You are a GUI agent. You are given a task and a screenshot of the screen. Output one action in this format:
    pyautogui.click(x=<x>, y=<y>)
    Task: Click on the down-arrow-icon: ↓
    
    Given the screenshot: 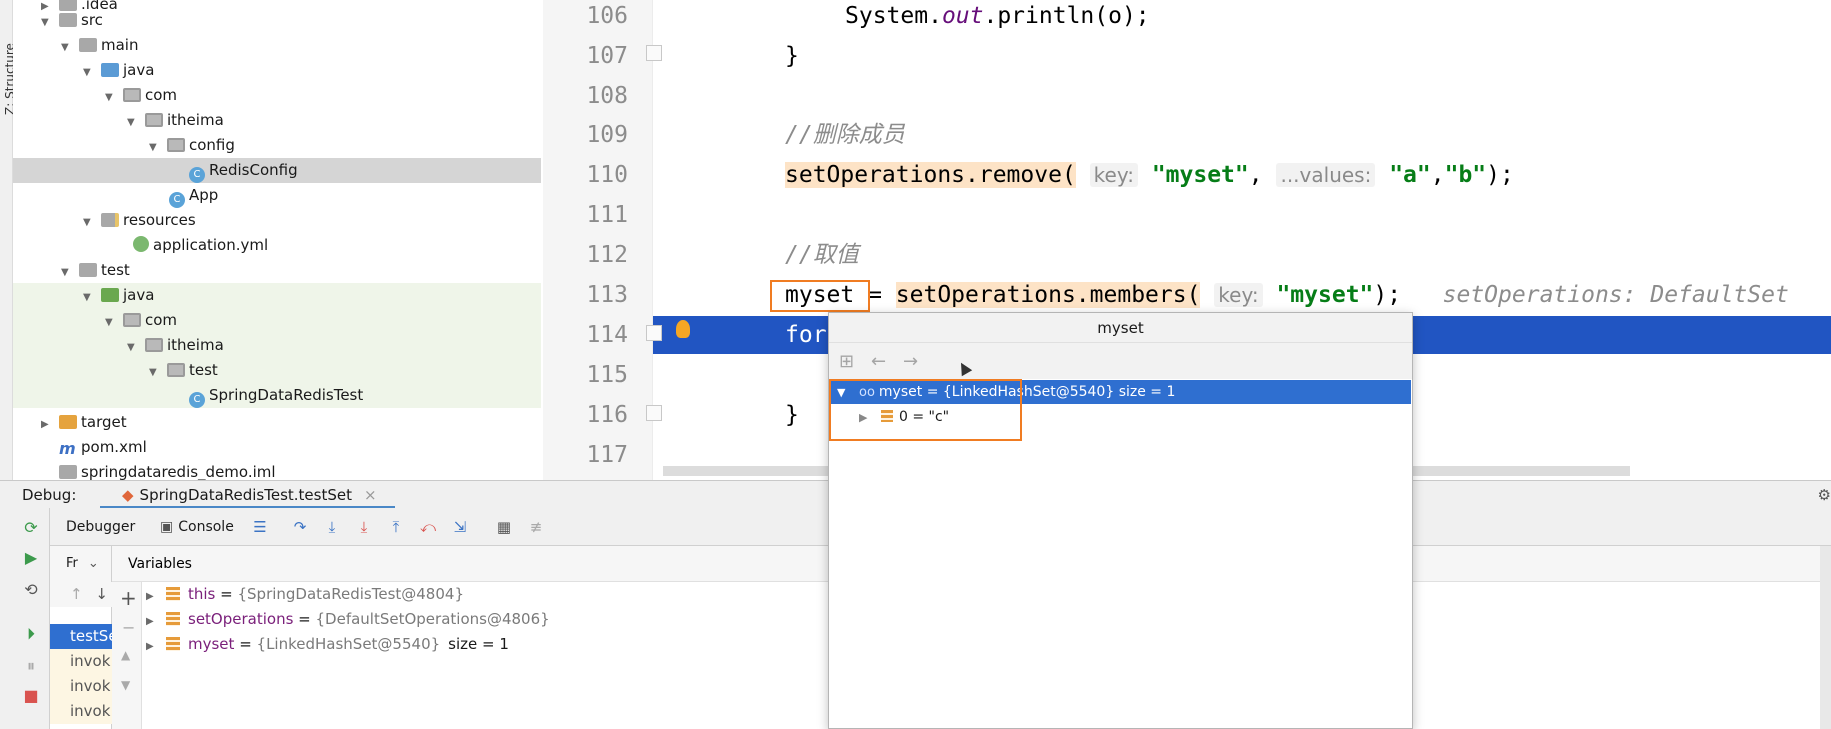 What is the action you would take?
    pyautogui.click(x=101, y=594)
    